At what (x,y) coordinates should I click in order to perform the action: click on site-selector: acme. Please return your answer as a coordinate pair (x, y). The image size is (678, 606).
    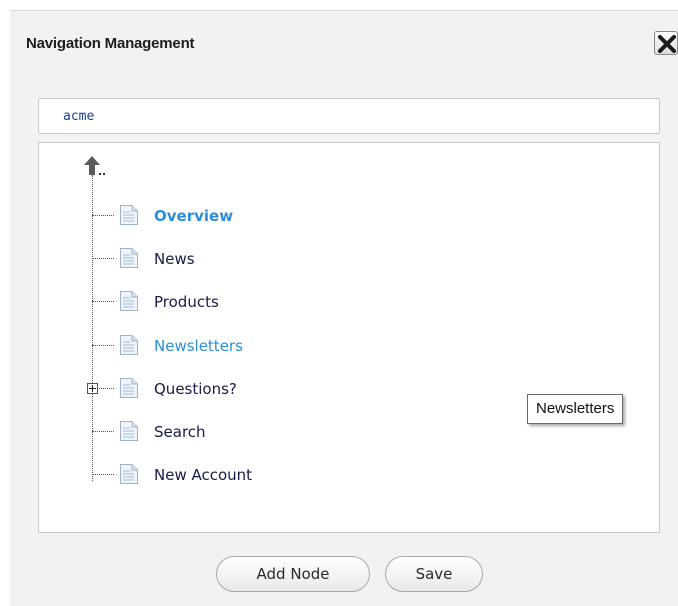
    Looking at the image, I should click on (349, 116).